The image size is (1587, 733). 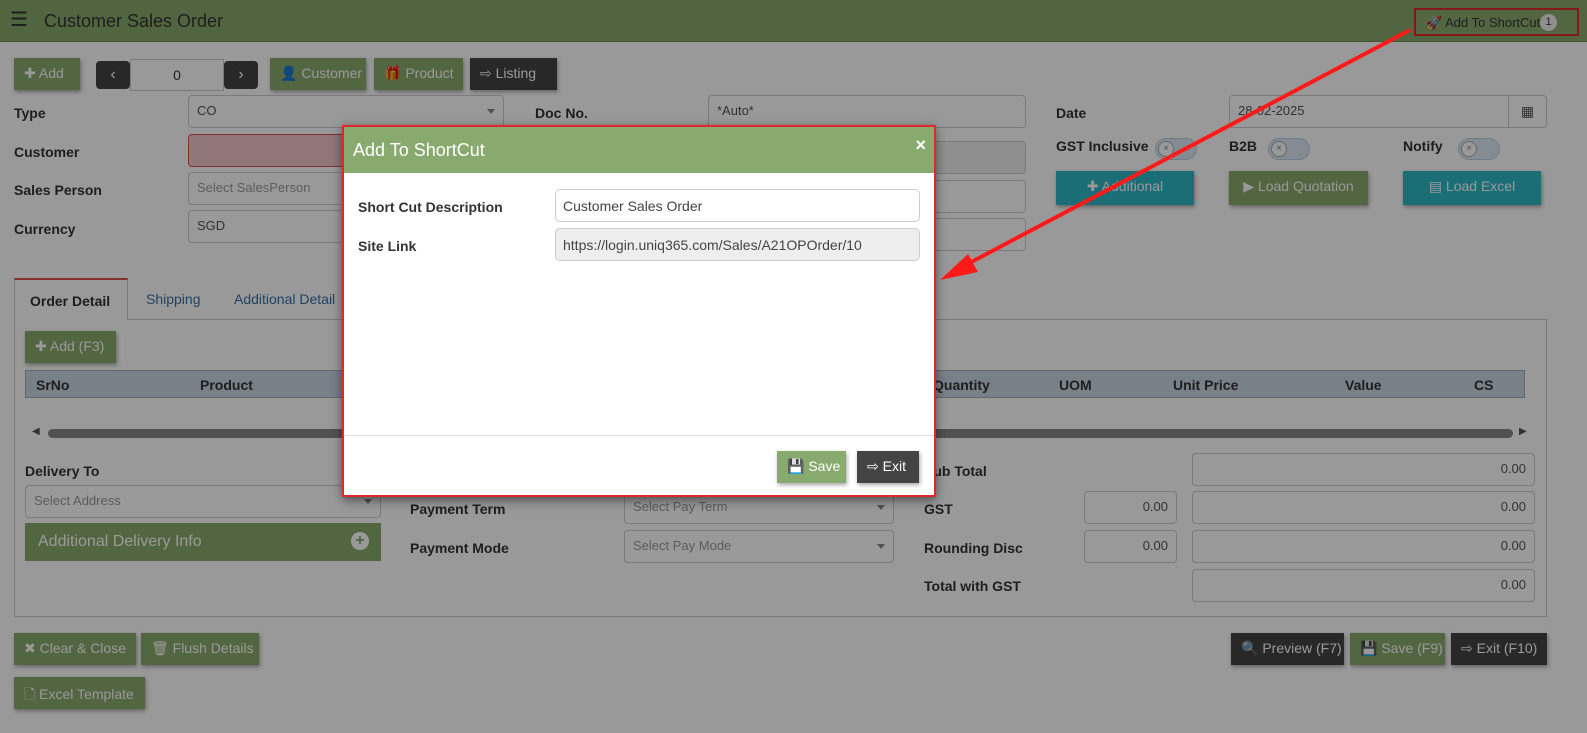 What do you see at coordinates (894, 466) in the screenshot?
I see `dialog-exit-label: Exit` at bounding box center [894, 466].